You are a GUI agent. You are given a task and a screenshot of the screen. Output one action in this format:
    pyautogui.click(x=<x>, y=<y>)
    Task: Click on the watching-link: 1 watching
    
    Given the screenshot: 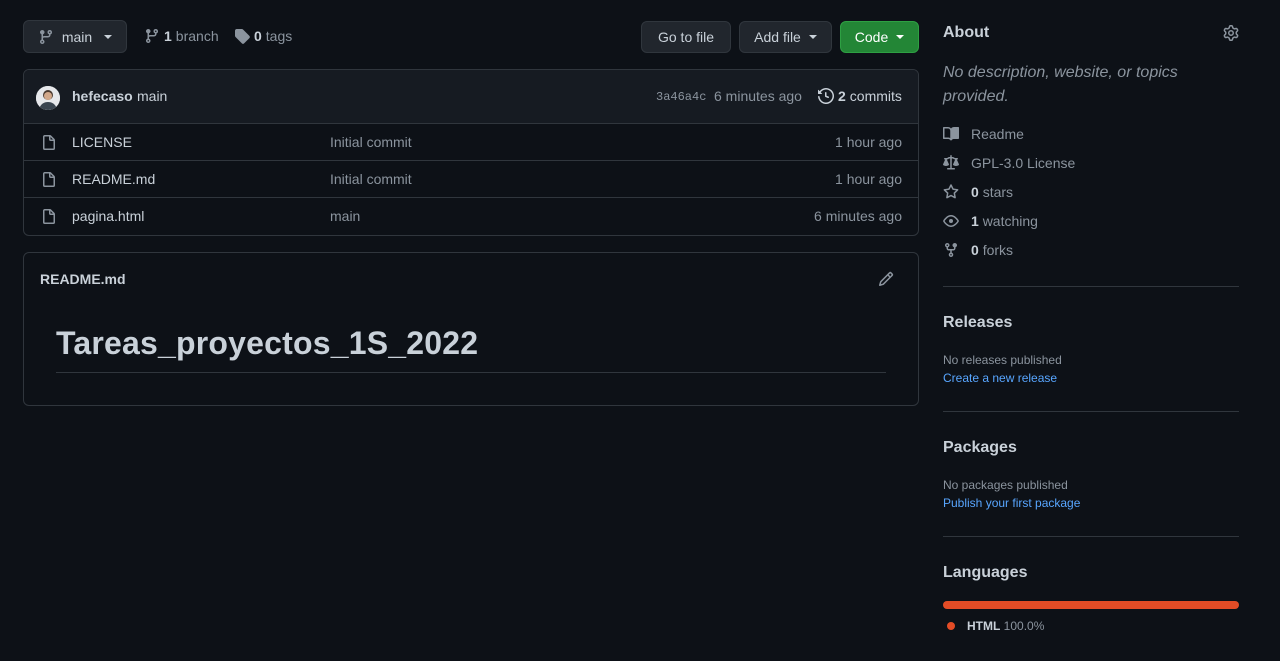 What is the action you would take?
    pyautogui.click(x=990, y=221)
    